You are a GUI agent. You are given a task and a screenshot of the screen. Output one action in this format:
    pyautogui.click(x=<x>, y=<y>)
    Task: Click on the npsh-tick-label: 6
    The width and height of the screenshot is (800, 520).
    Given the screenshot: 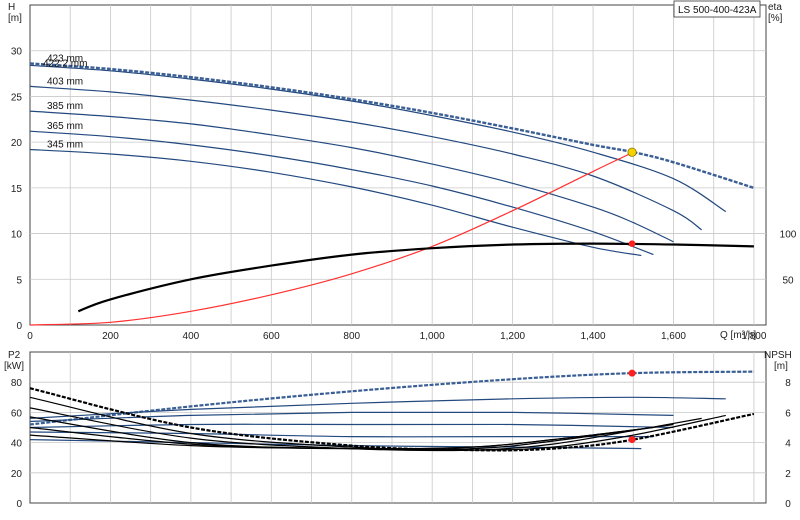 What is the action you would take?
    pyautogui.click(x=788, y=413)
    